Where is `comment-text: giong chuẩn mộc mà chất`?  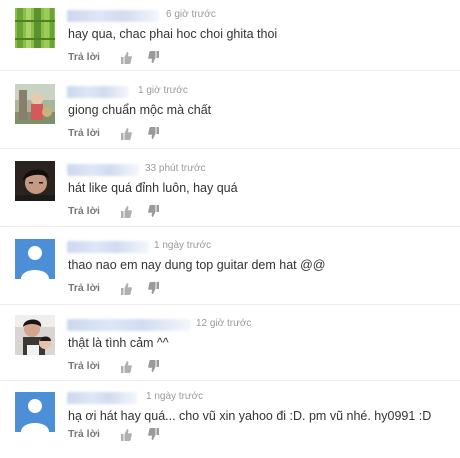
comment-text: giong chuẩn mộc mà chất is located at coordinates (140, 110).